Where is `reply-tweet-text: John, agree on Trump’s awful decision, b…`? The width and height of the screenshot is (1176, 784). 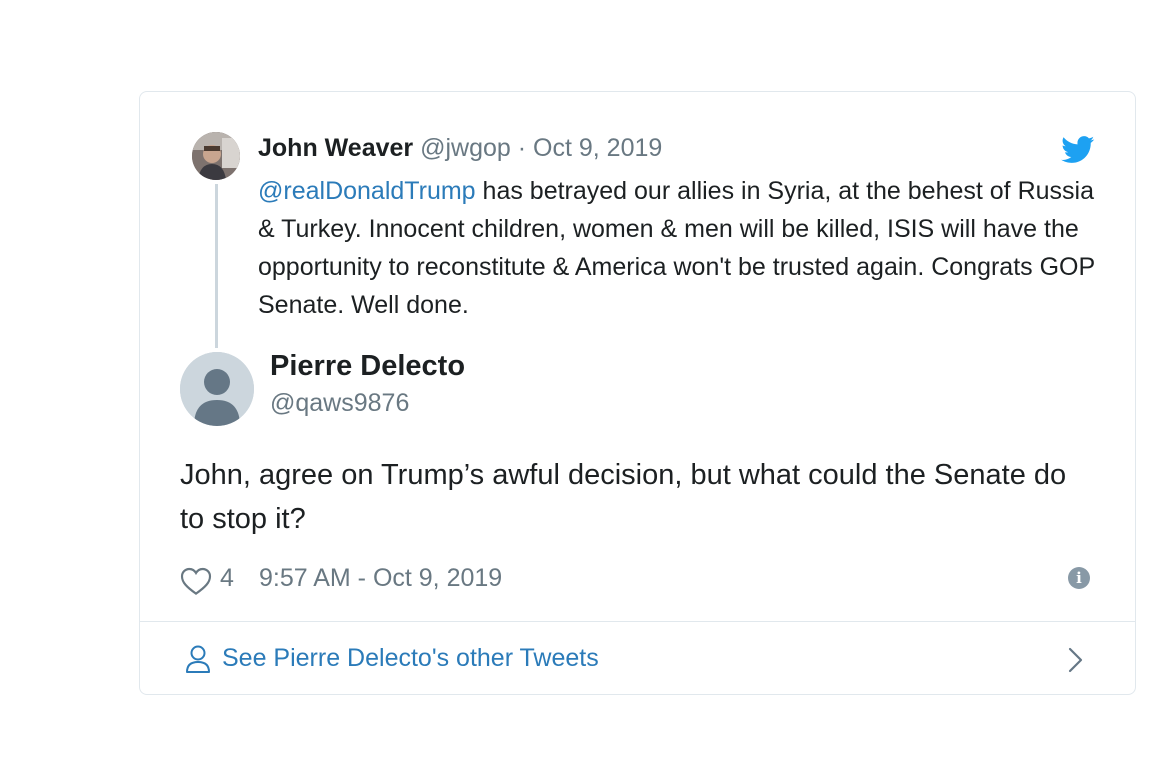
reply-tweet-text: John, agree on Trump’s awful decision, b… is located at coordinates (623, 497).